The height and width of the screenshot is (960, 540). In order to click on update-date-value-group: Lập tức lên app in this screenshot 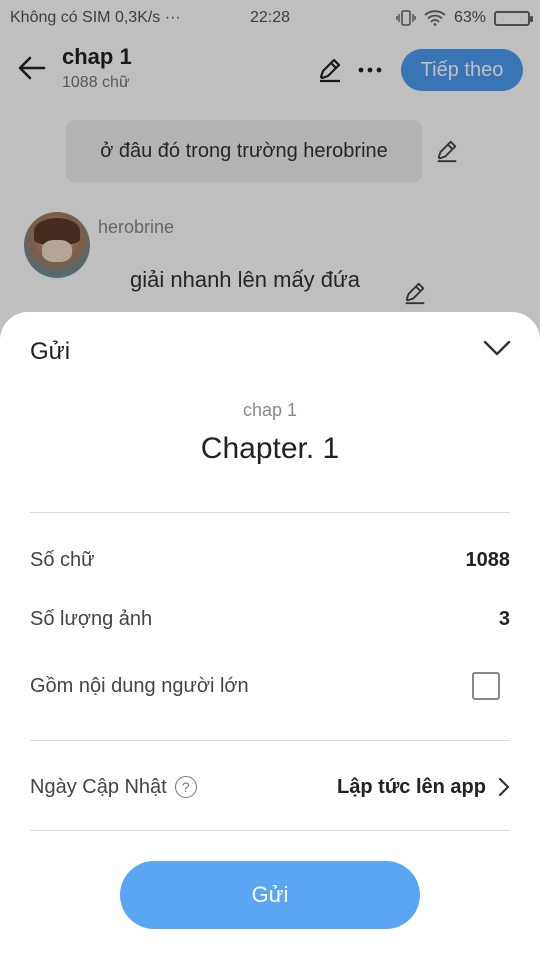, I will do `click(423, 787)`.